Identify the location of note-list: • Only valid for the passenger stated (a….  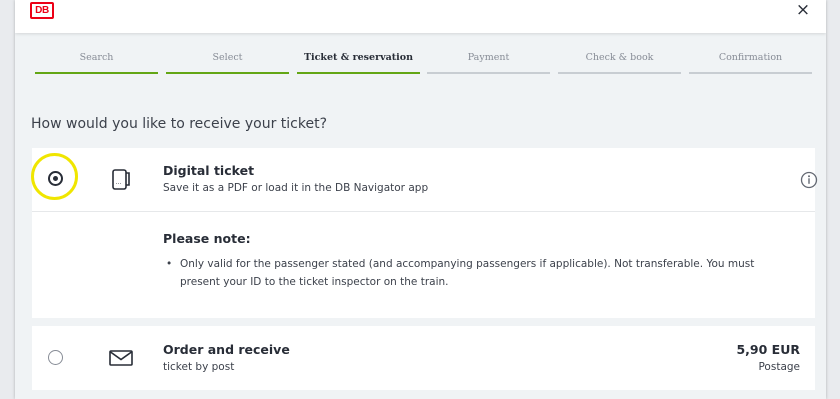
(476, 273).